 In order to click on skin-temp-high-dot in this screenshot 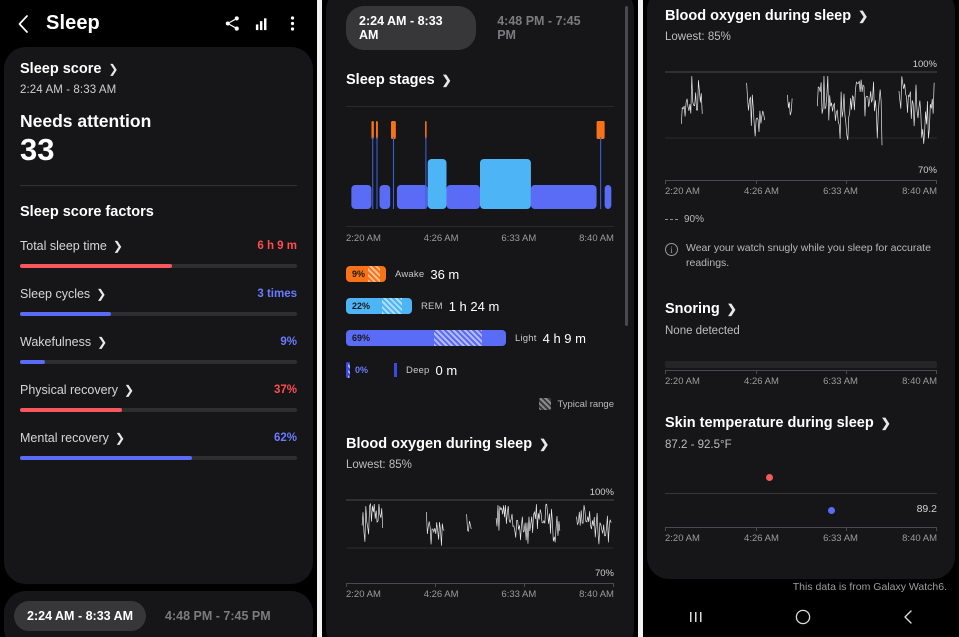, I will do `click(769, 478)`.